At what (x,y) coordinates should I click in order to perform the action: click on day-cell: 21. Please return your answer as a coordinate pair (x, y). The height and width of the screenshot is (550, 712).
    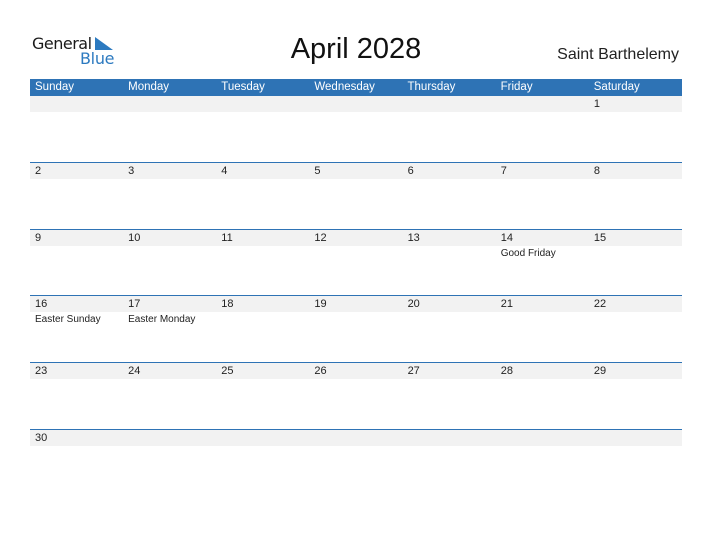
    Looking at the image, I should click on (542, 329).